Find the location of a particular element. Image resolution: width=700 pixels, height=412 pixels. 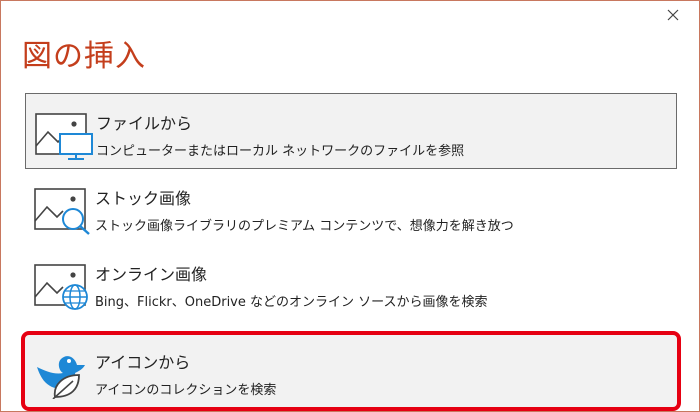

bird-leaf-icon is located at coordinates (61, 377).